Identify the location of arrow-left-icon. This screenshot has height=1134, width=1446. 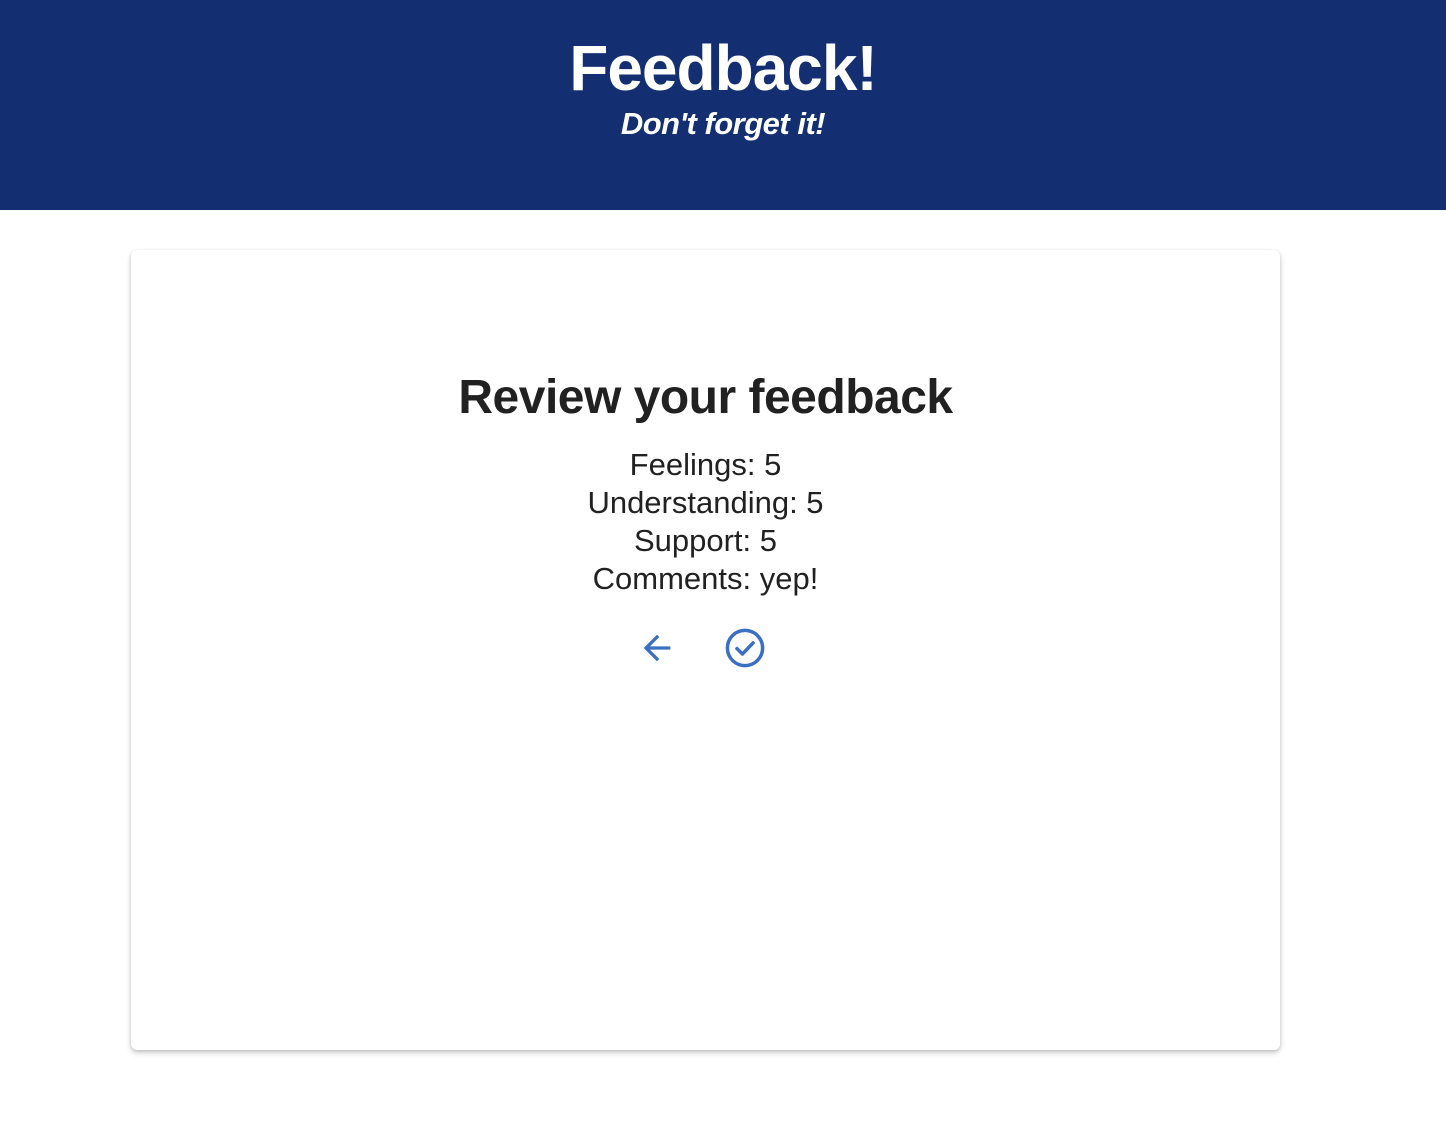
(657, 648).